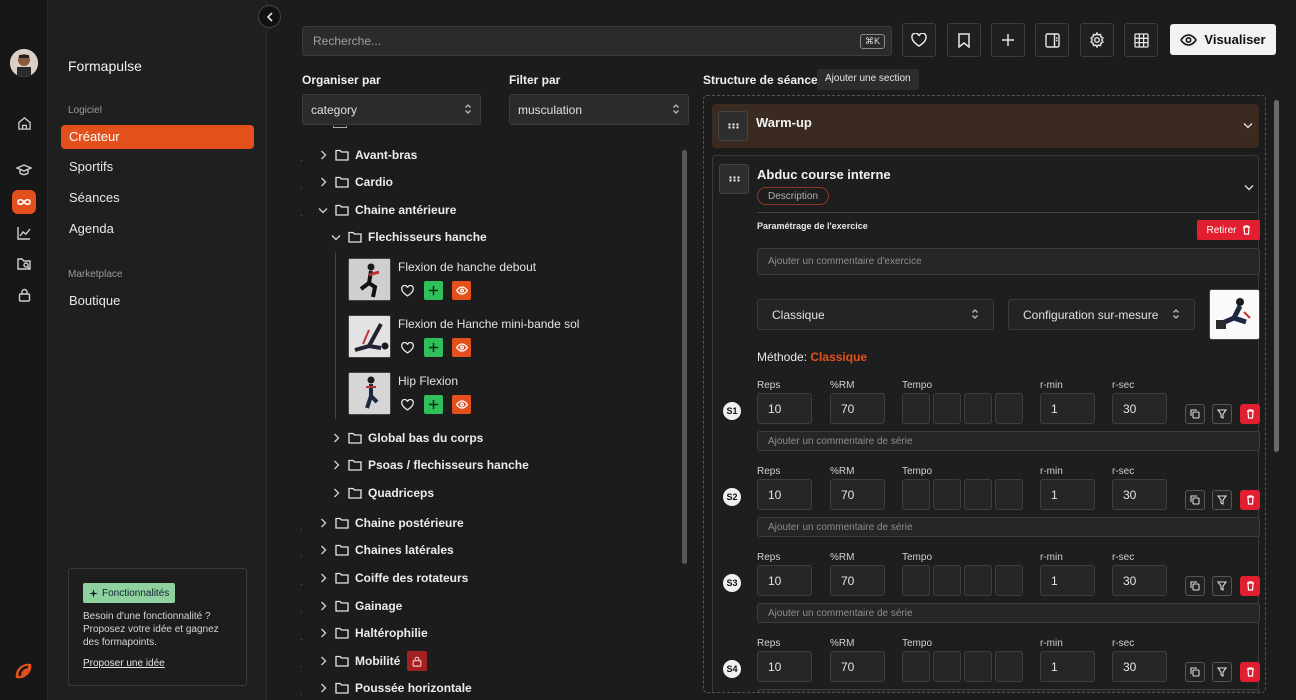  Describe the element at coordinates (157, 137) in the screenshot. I see `sidebar-item-createur: Créateur` at that location.